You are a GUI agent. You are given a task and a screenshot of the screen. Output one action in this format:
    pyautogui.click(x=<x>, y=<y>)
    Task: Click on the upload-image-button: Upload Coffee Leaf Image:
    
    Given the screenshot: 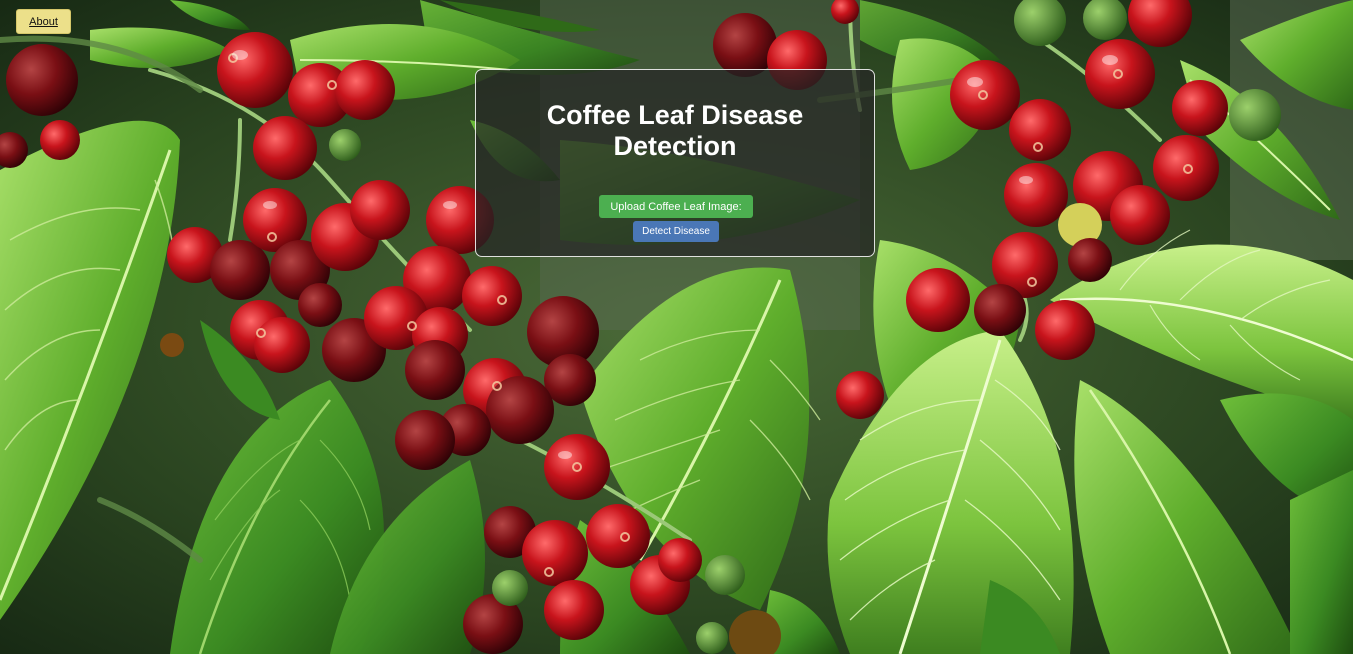 What is the action you would take?
    pyautogui.click(x=676, y=206)
    